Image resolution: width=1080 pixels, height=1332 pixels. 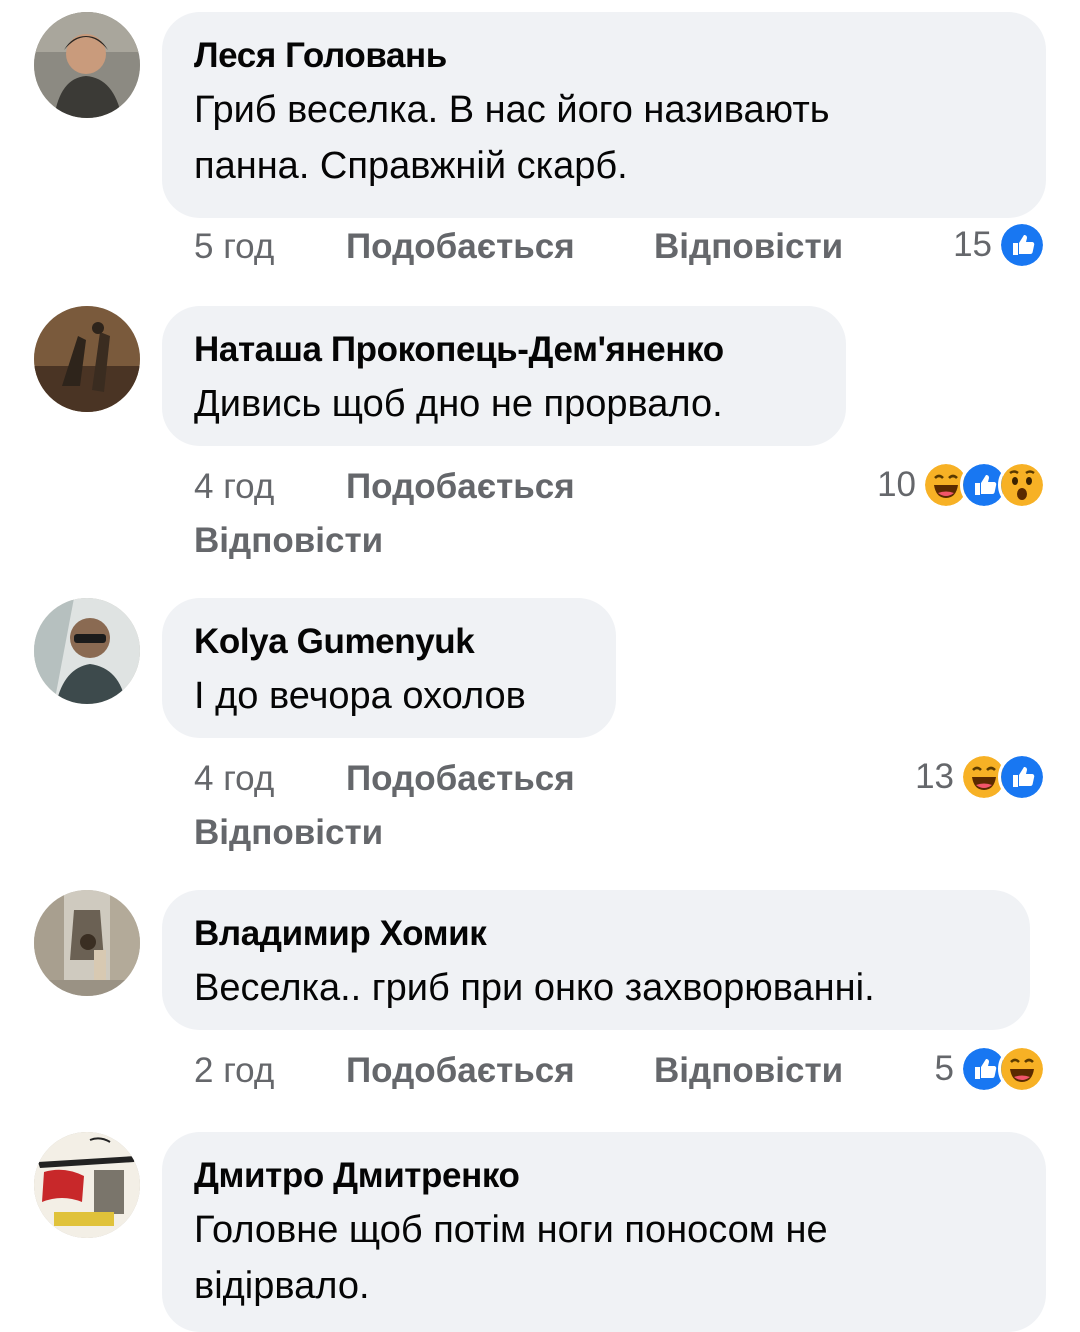 I want to click on reaction-count: 13, so click(x=934, y=776).